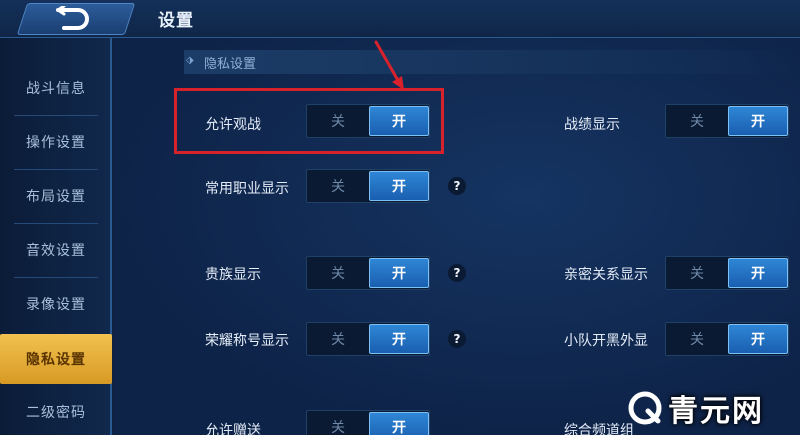 Image resolution: width=800 pixels, height=435 pixels. I want to click on team-blacklist-label: 小队开黑外显, so click(606, 341).